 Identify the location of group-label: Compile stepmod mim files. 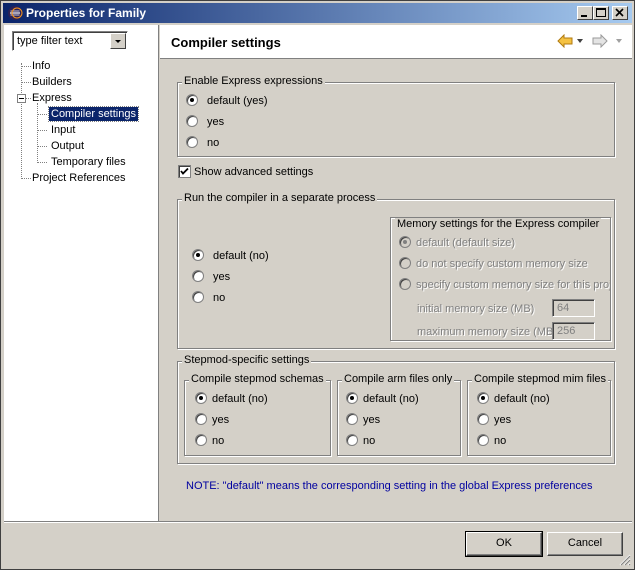
(540, 379).